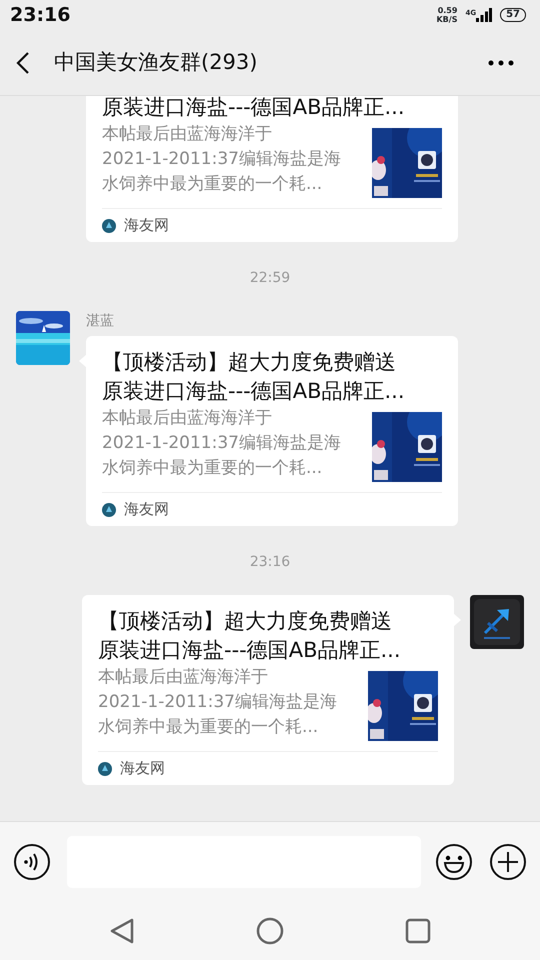 This screenshot has height=960, width=540. I want to click on voice-icon, so click(32, 861).